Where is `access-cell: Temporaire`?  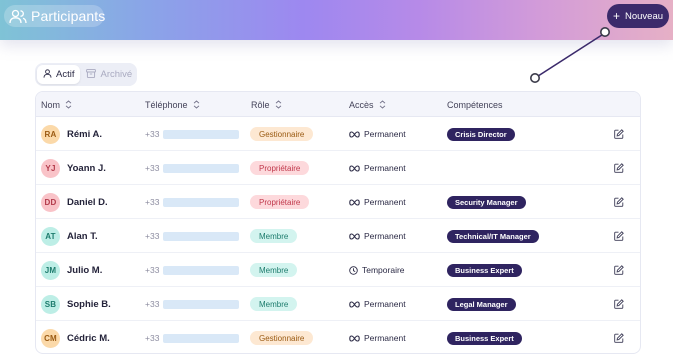 access-cell: Temporaire is located at coordinates (377, 270).